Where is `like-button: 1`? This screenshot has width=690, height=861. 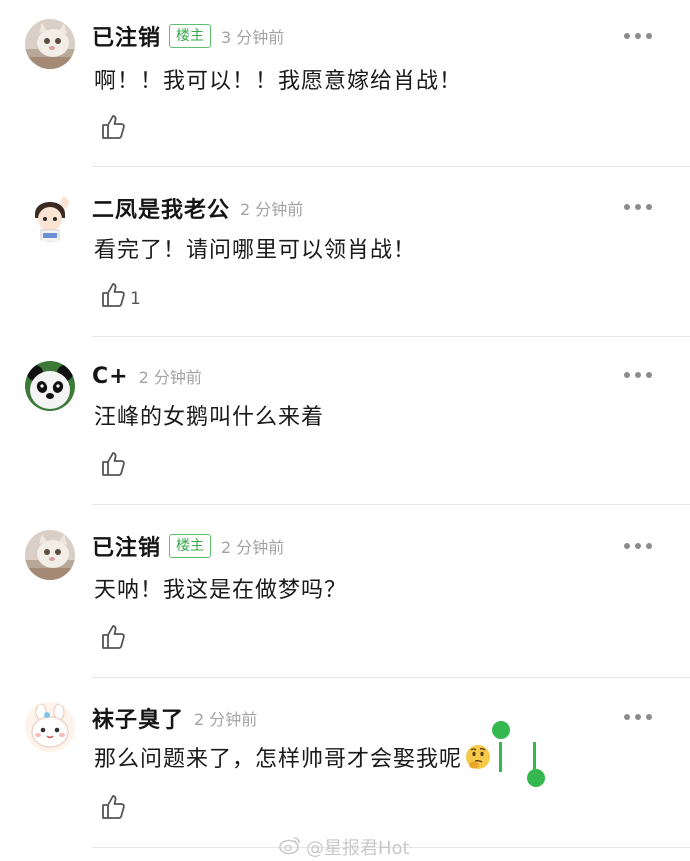
like-button: 1 is located at coordinates (120, 294).